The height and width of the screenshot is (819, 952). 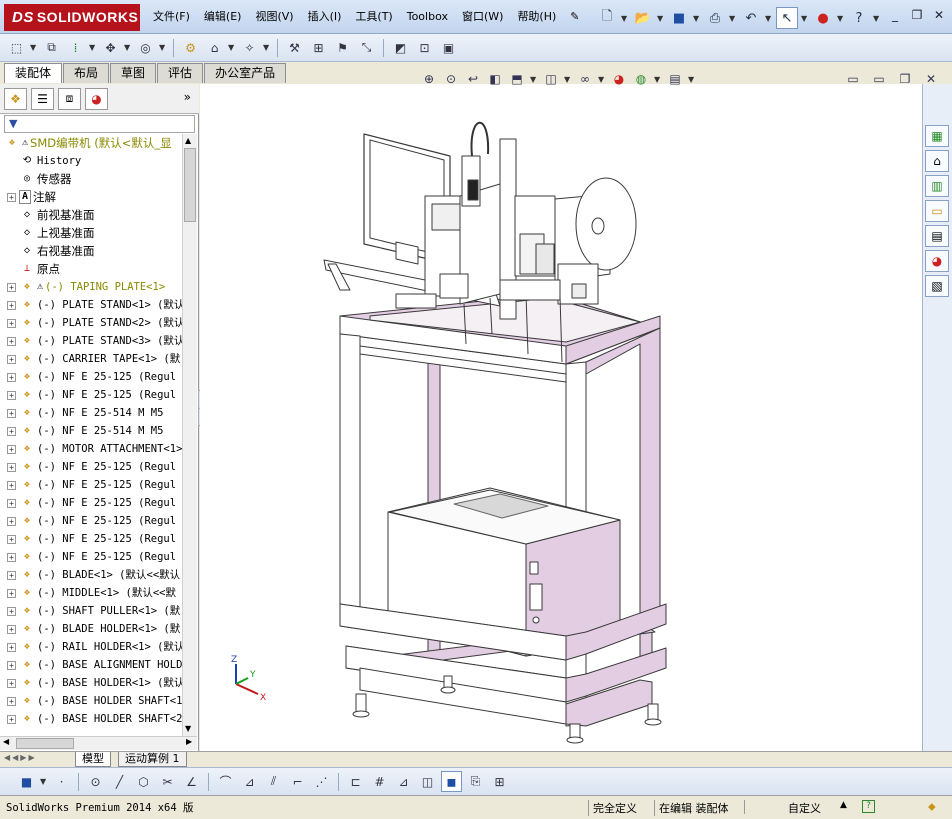 I want to click on new-document-icon: 🗋, so click(x=607, y=18).